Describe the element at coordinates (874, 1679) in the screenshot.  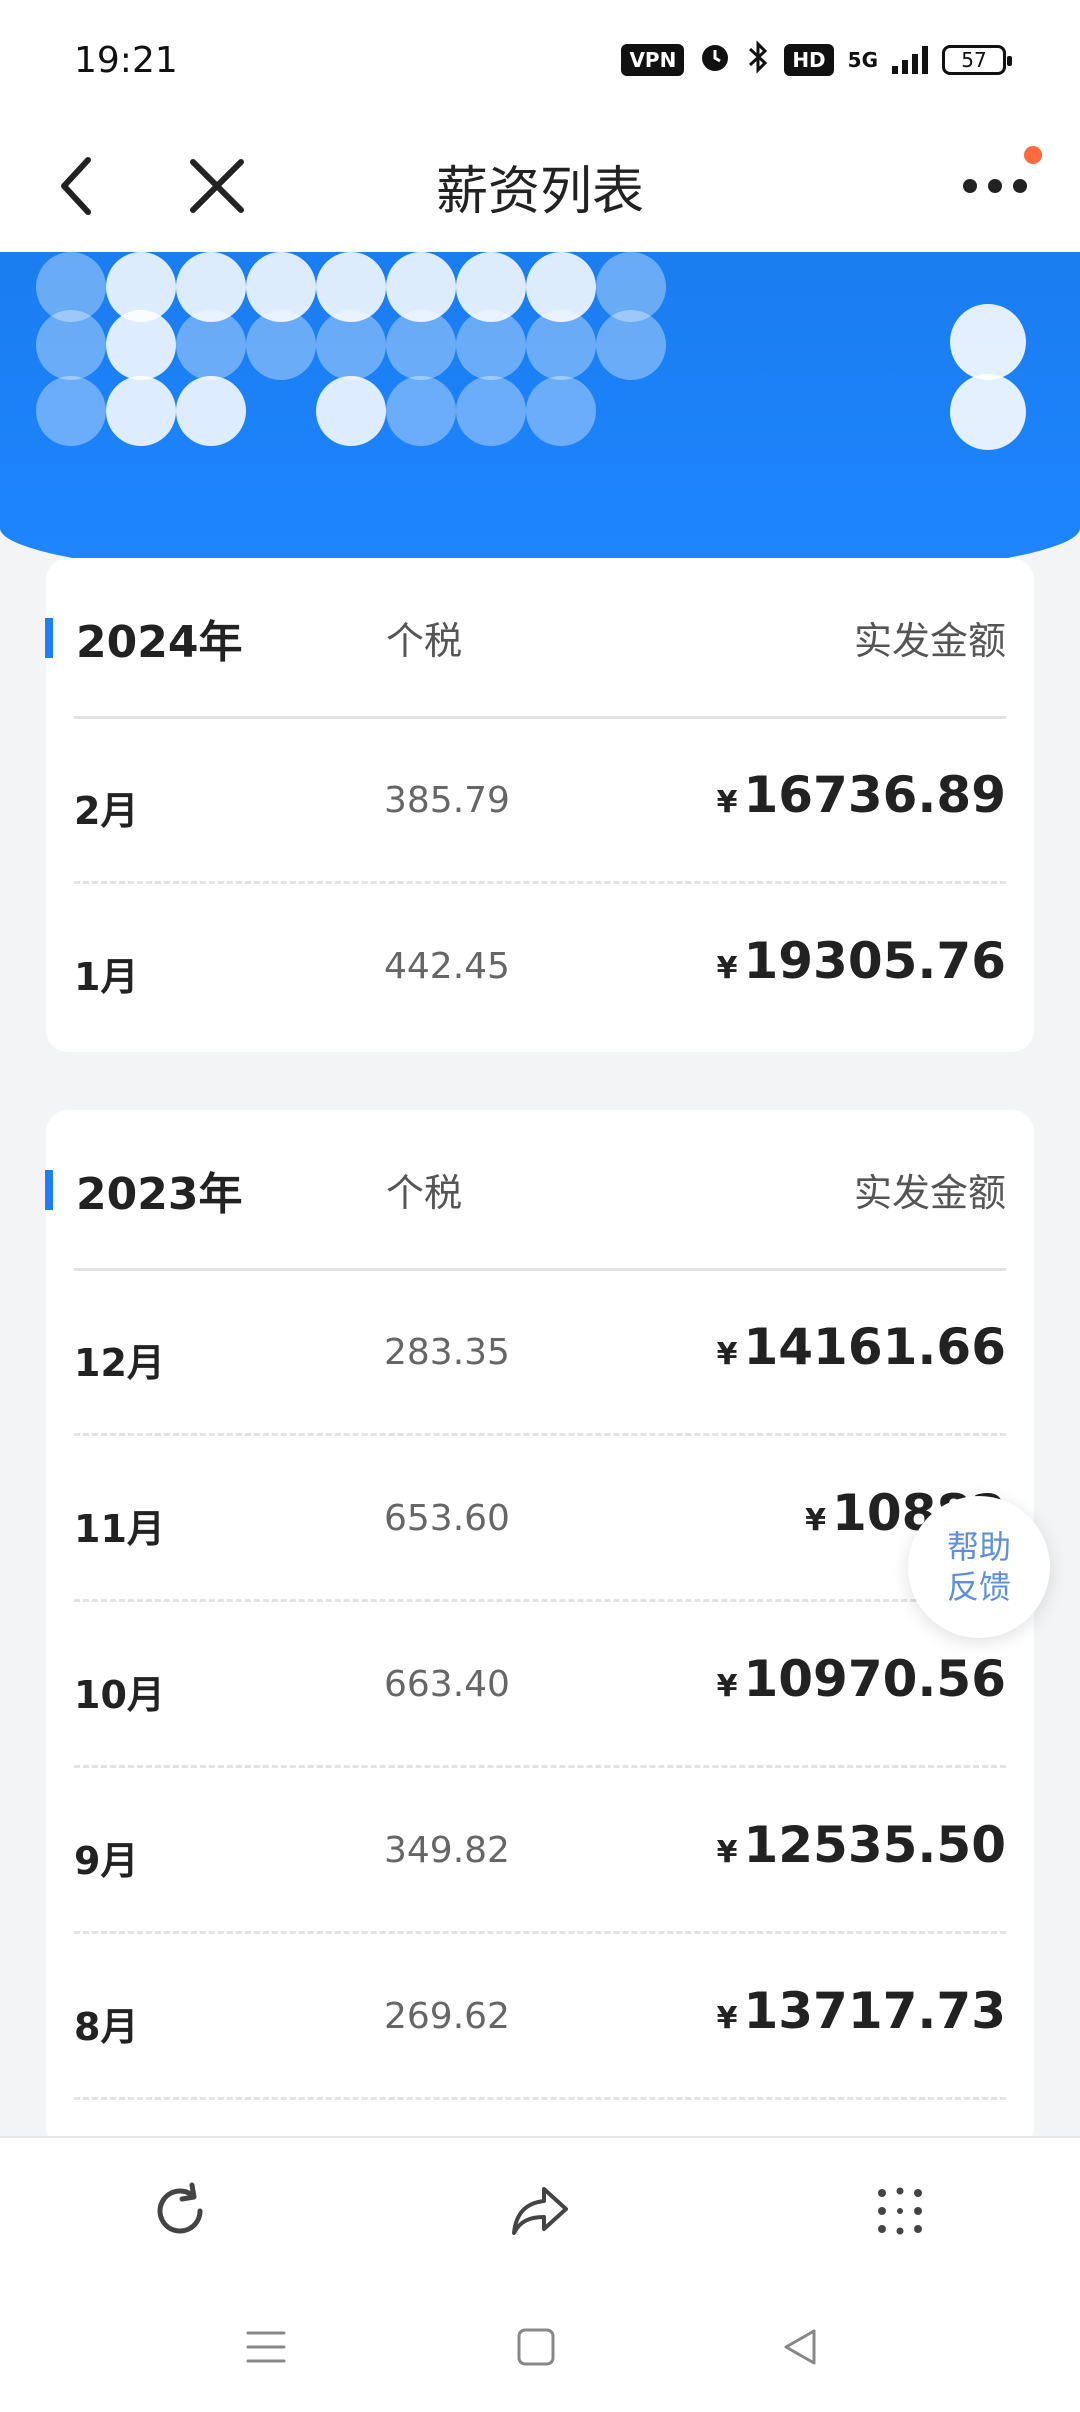
I see `amount-value: 10970.56` at that location.